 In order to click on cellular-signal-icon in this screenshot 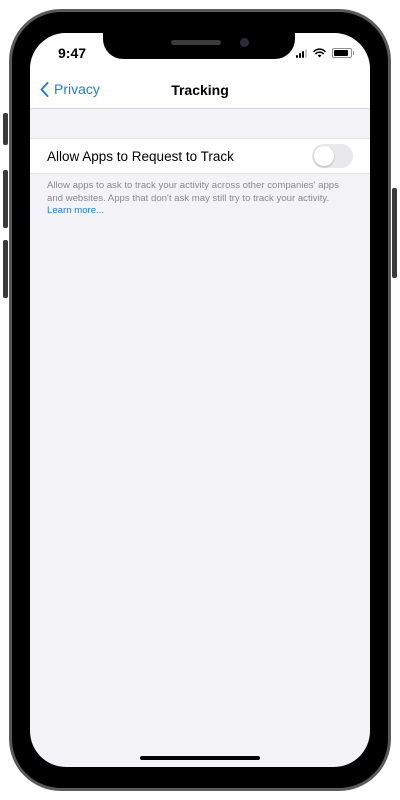, I will do `click(301, 53)`.